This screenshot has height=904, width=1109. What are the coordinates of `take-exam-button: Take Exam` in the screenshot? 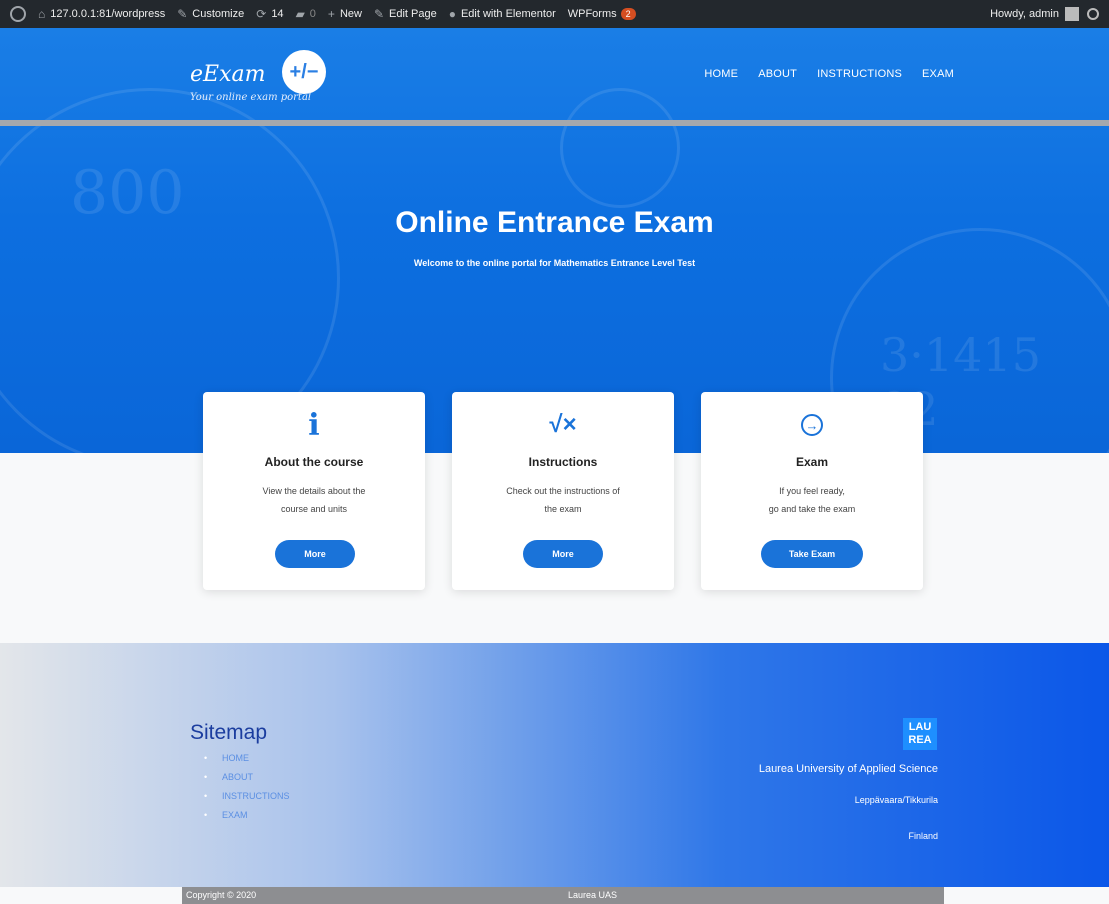 It's located at (812, 554).